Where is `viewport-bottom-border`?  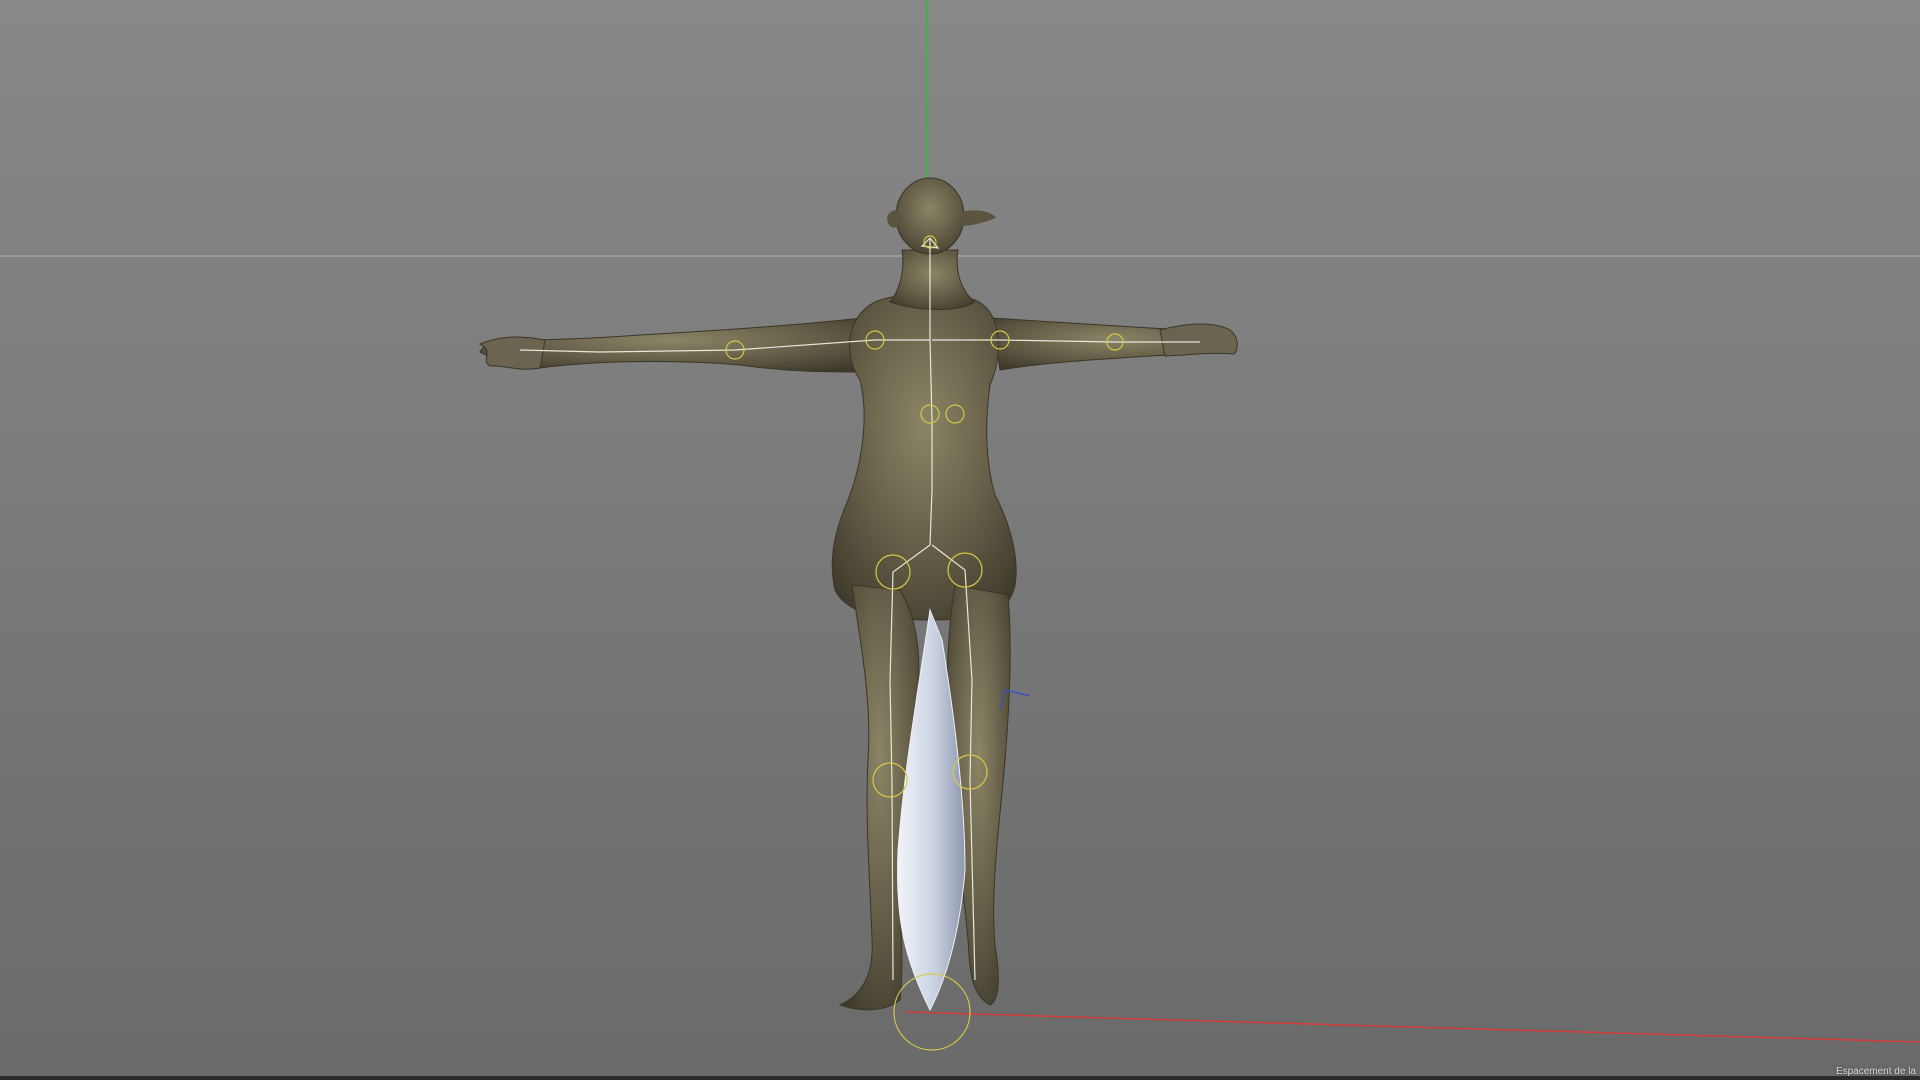
viewport-bottom-border is located at coordinates (960, 1078).